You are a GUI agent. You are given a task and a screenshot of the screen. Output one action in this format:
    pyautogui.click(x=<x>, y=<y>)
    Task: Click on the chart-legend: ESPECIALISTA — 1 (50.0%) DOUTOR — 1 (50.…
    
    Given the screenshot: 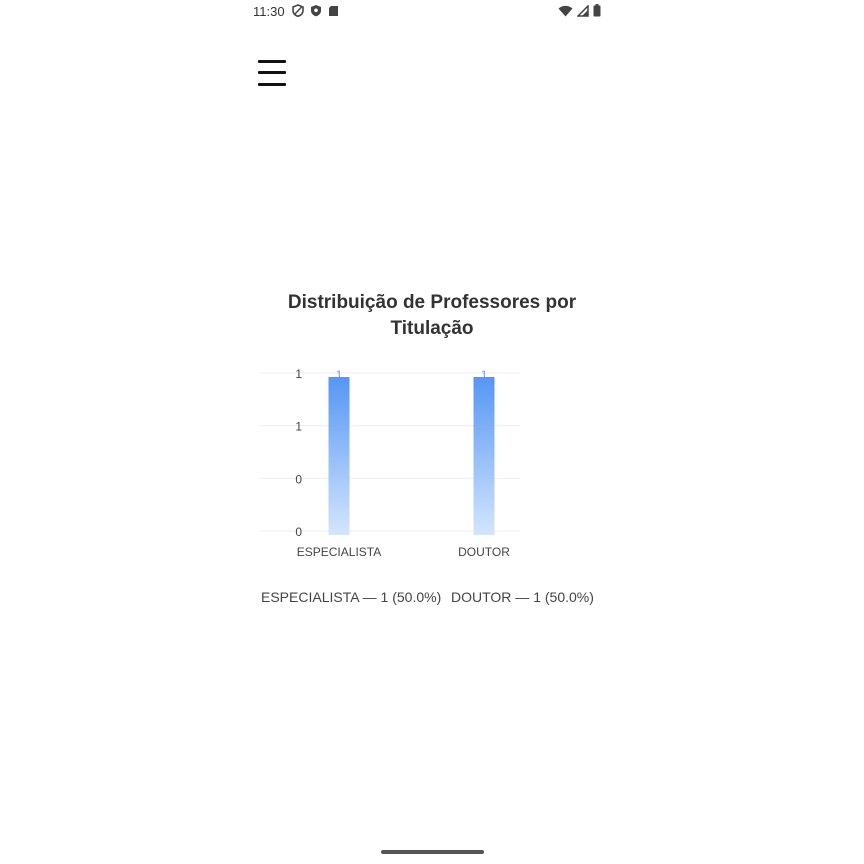 What is the action you would take?
    pyautogui.click(x=432, y=599)
    